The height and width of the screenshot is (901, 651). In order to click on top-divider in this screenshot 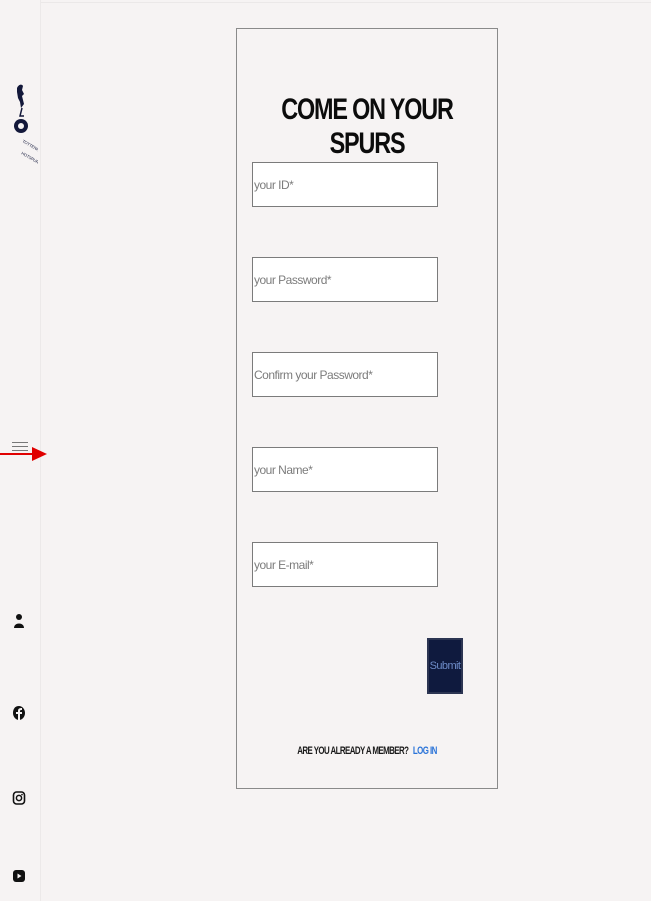, I will do `click(325, 2)`.